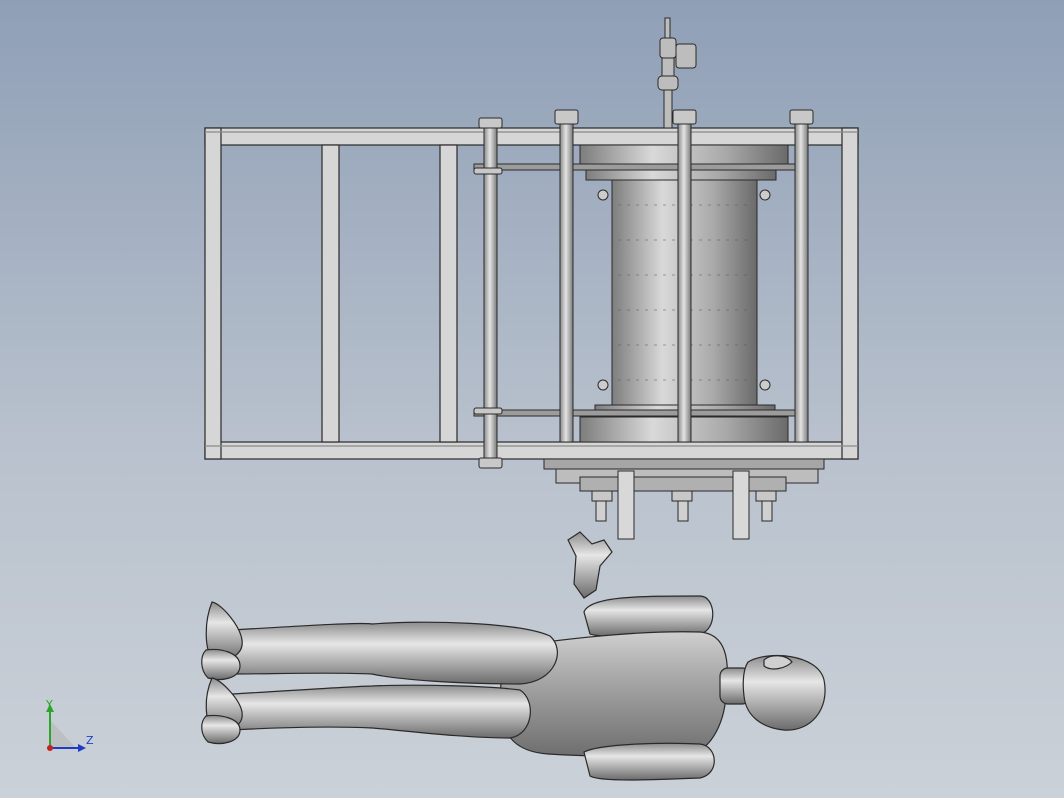  What do you see at coordinates (684, 499) in the screenshot?
I see `bottom-flange` at bounding box center [684, 499].